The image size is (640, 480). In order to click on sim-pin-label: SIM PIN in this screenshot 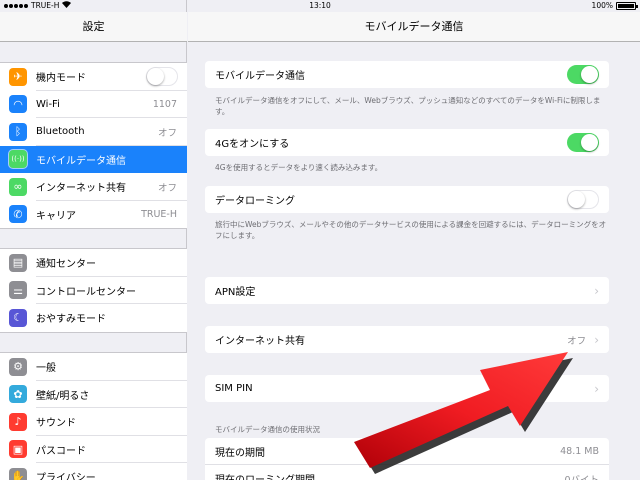, I will do `click(234, 388)`.